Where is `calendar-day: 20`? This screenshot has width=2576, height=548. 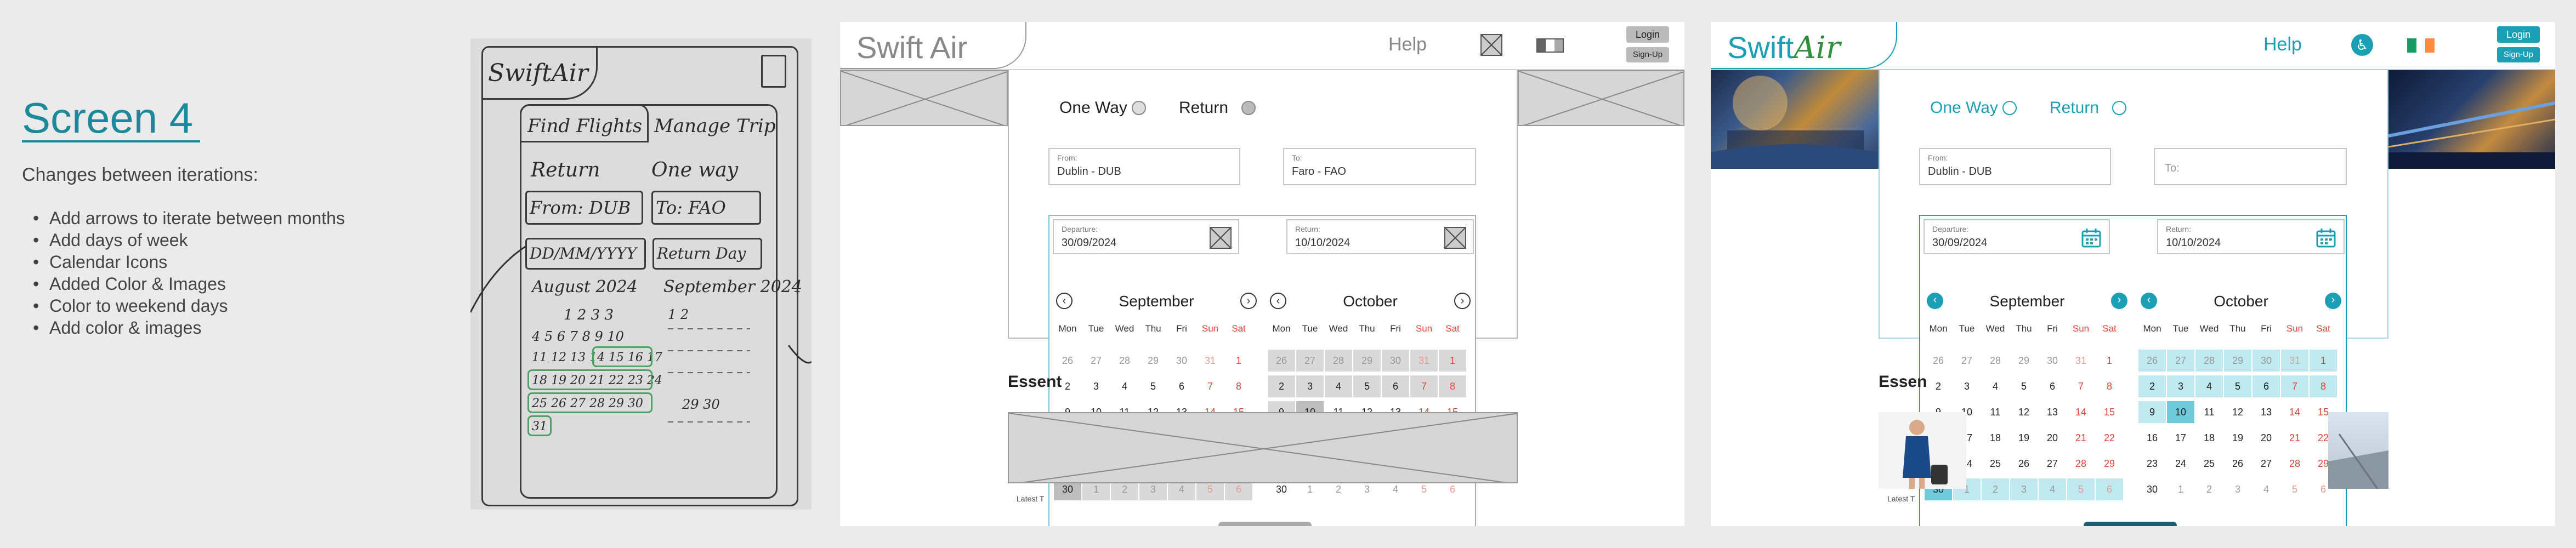 calendar-day: 20 is located at coordinates (2052, 438).